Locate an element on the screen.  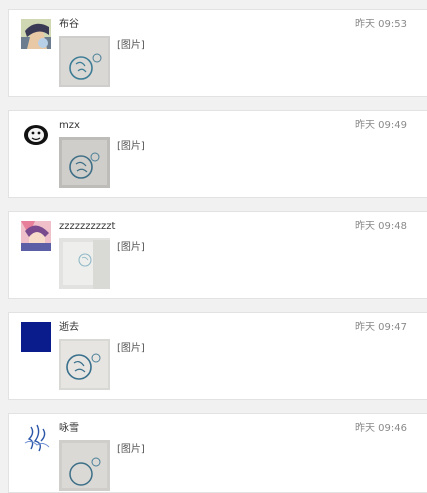
sender-name: 咏雪 is located at coordinates (69, 428).